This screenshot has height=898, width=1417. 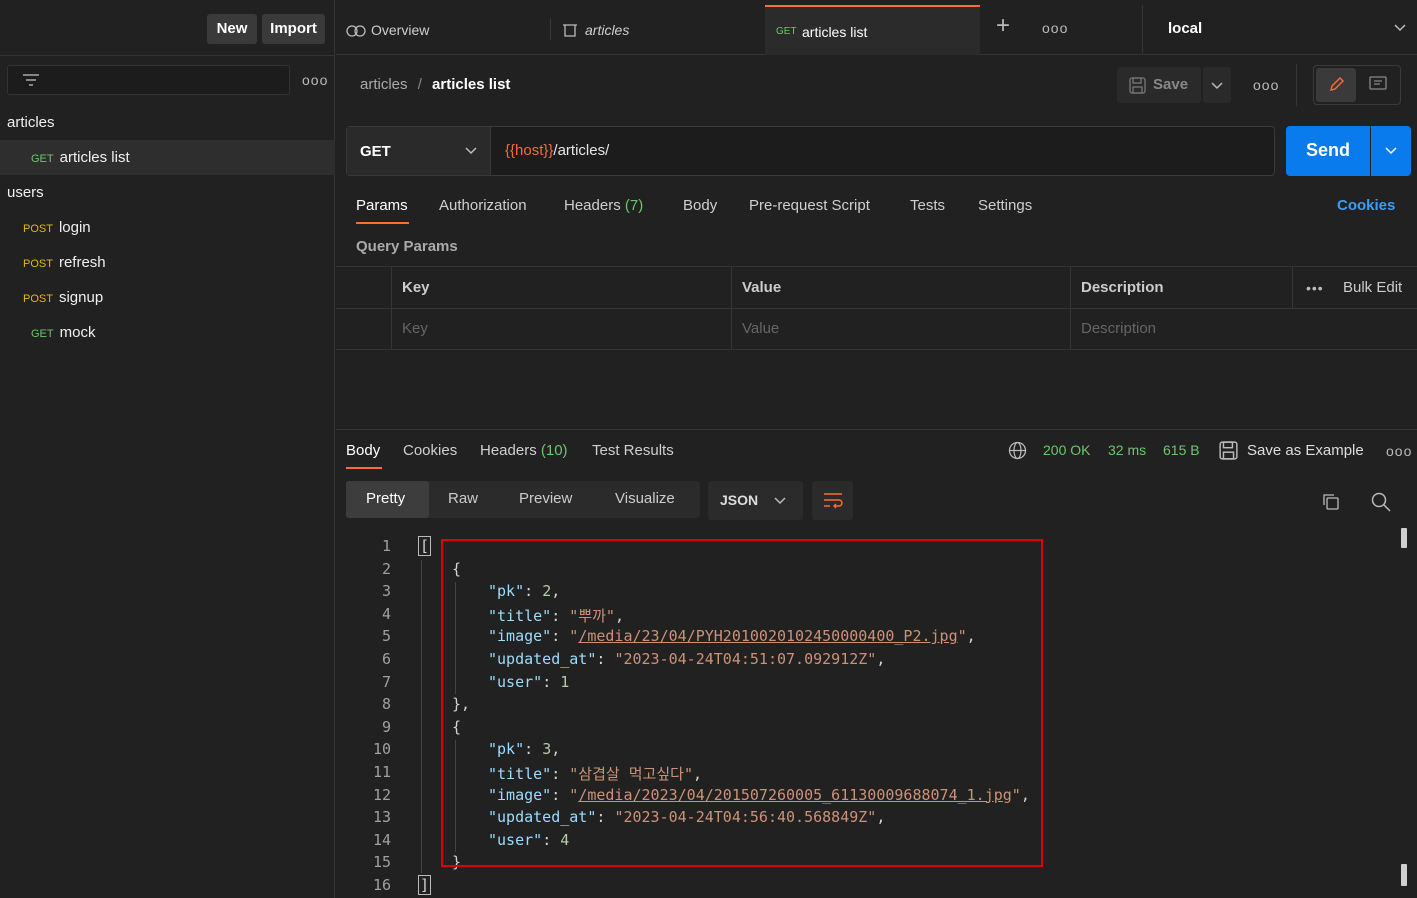 What do you see at coordinates (1005, 205) in the screenshot?
I see `tab-settings: Settings` at bounding box center [1005, 205].